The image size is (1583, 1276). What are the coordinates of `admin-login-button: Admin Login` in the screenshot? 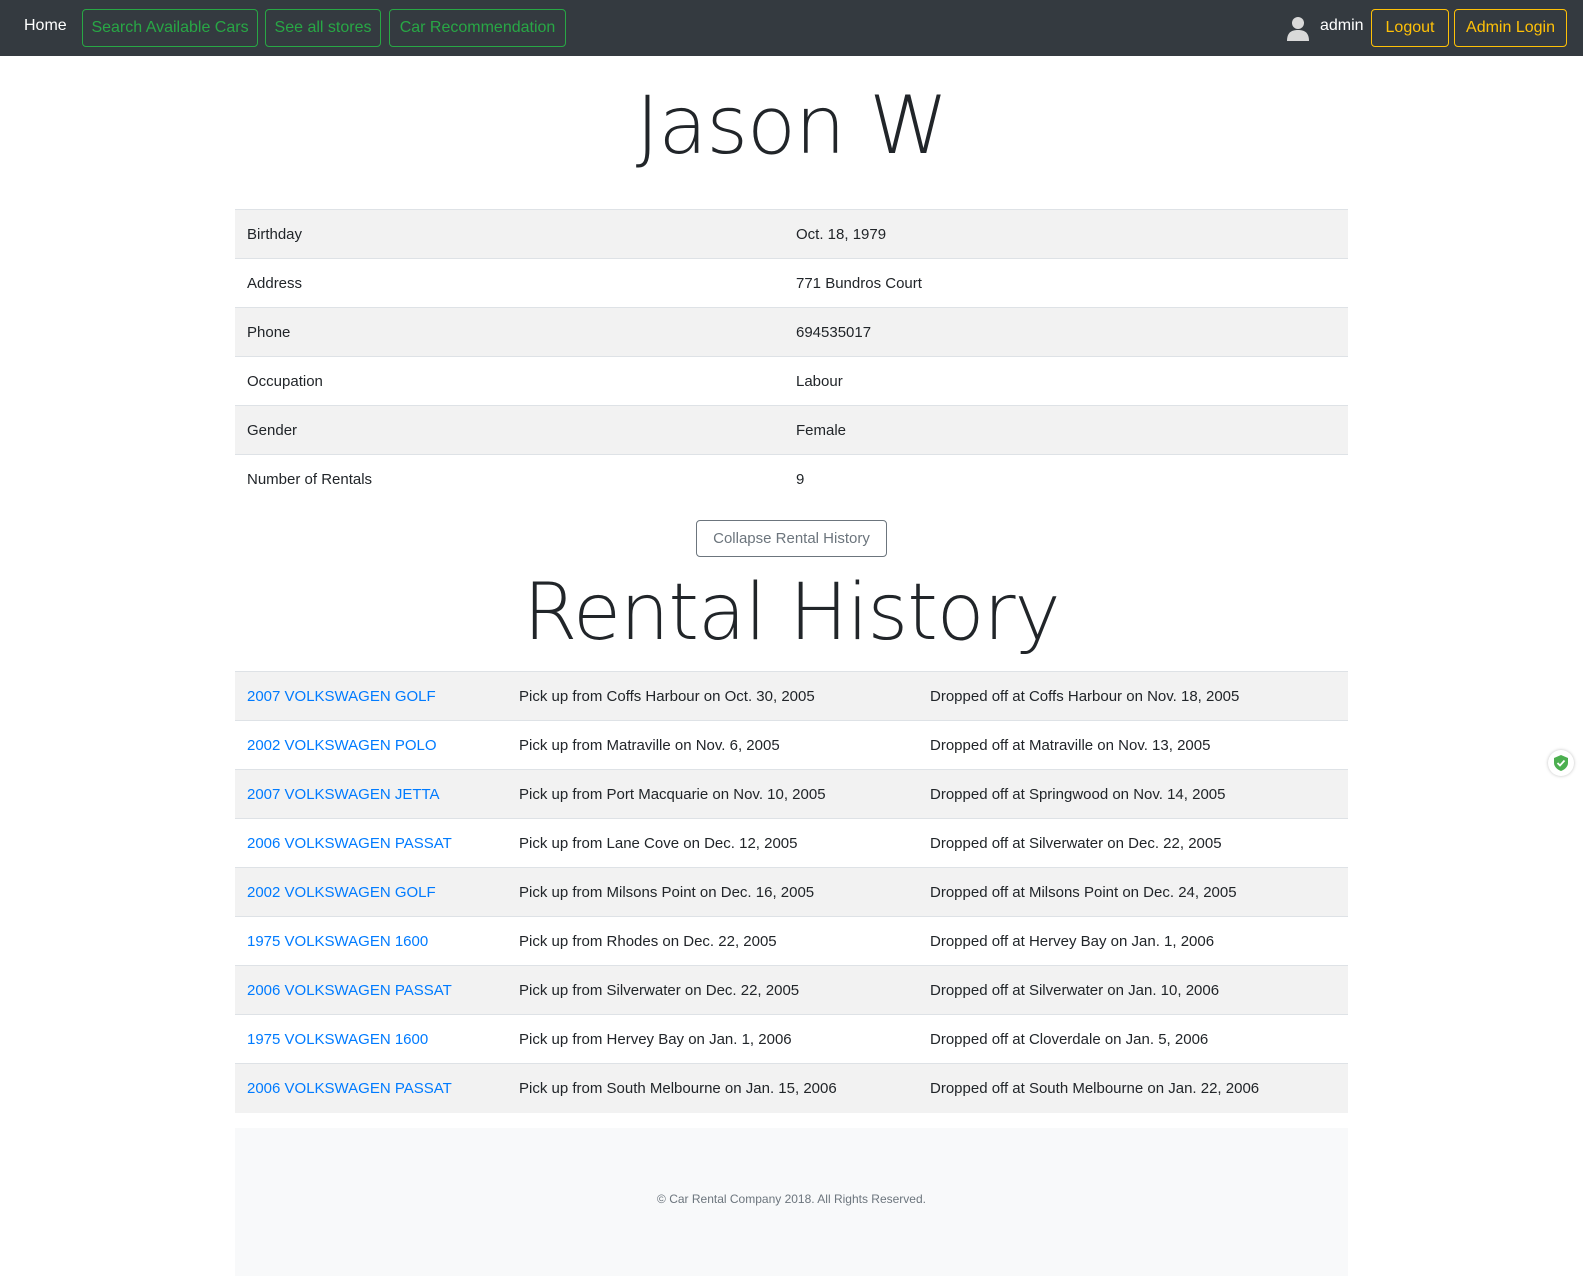 It's located at (1510, 28).